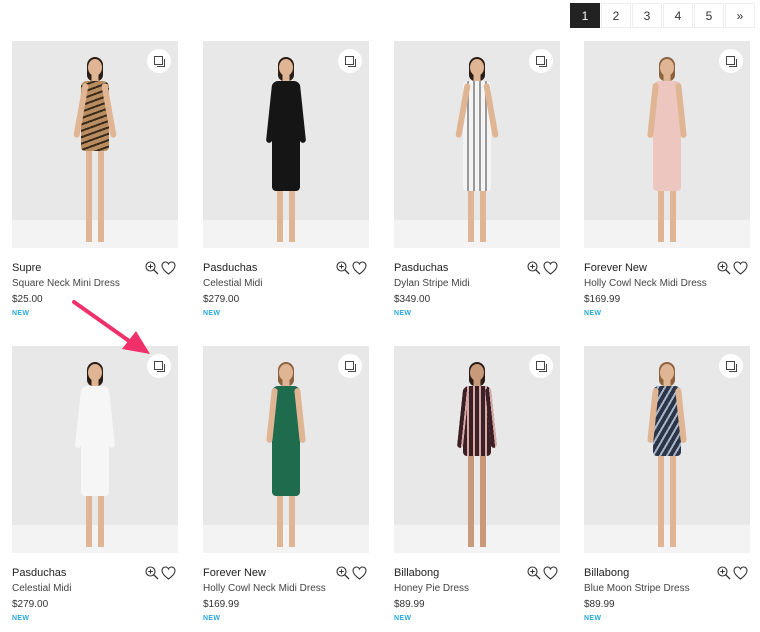  I want to click on product-card: Billabong Honey Pie Dress $89.99 NEW, so click(477, 484).